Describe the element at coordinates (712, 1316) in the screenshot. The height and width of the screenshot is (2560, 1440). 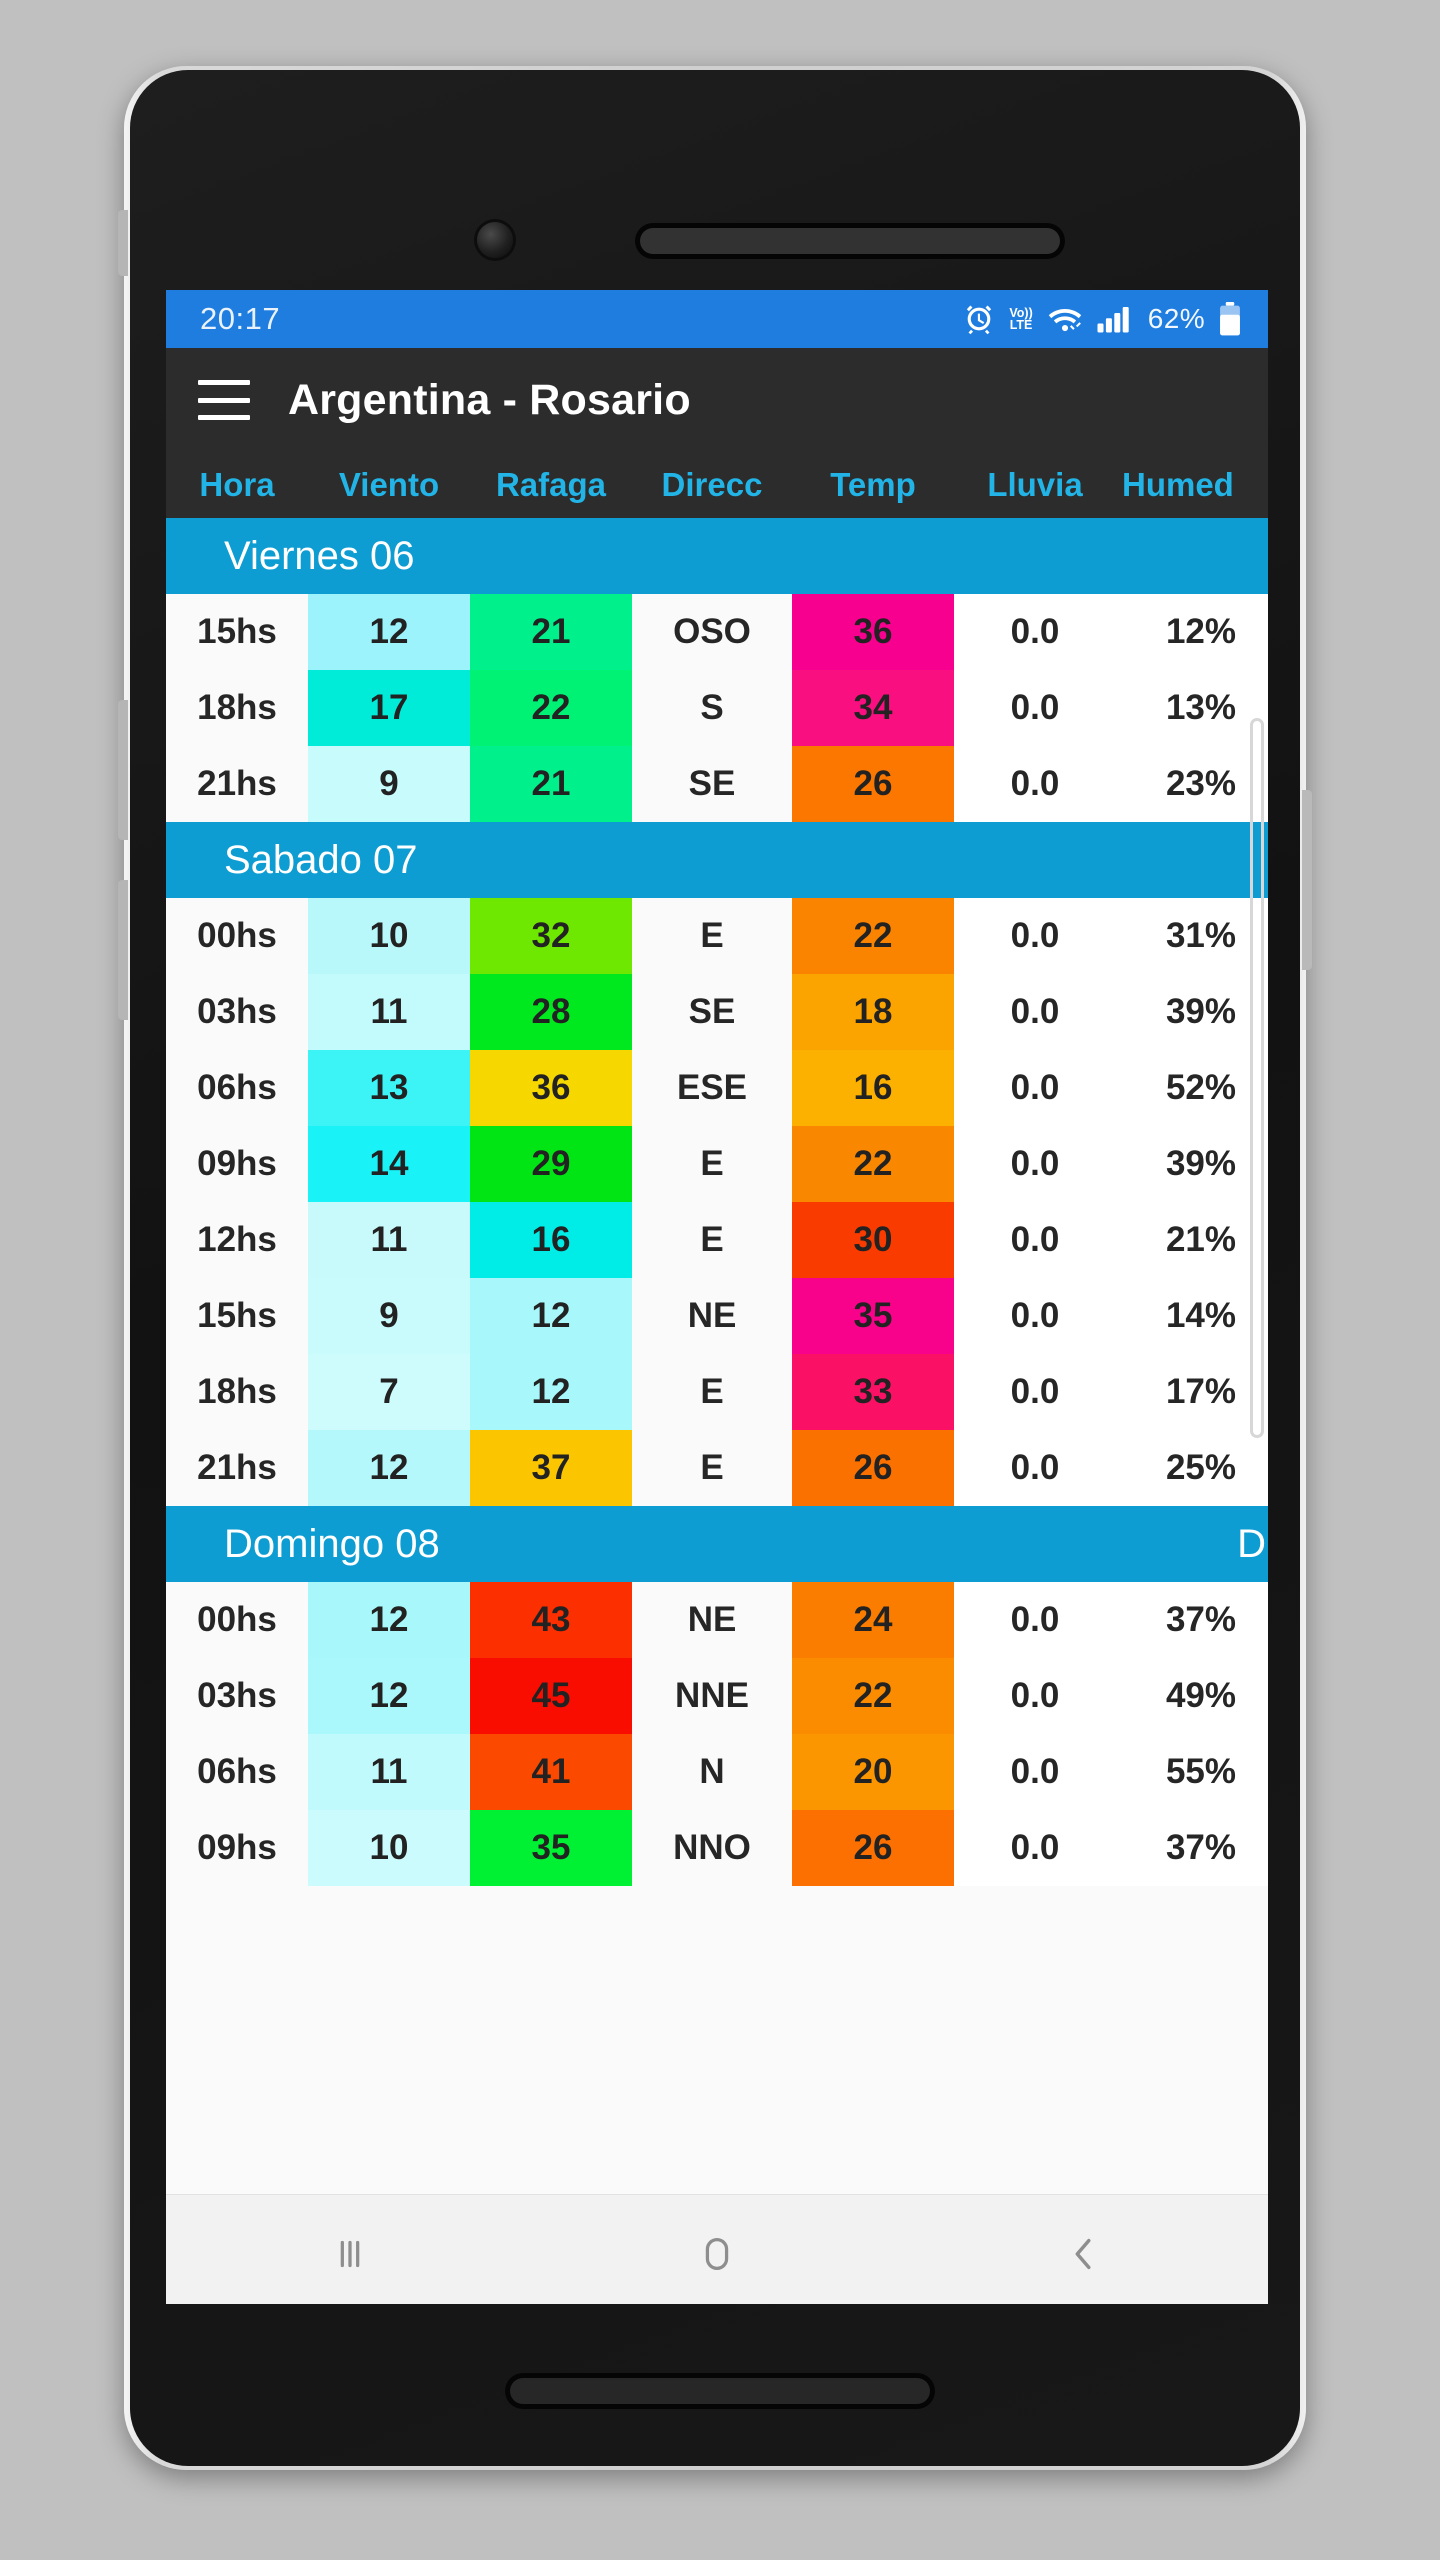
I see `cell-direcc: NE` at that location.